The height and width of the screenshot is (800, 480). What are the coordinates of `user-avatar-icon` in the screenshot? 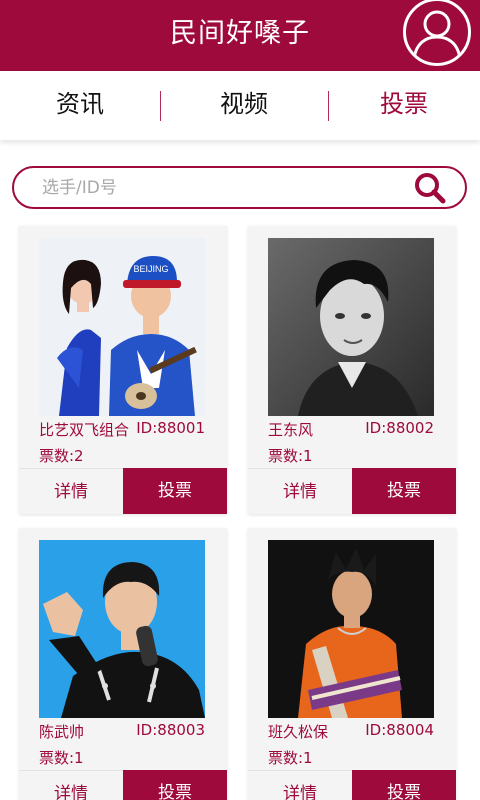 It's located at (437, 33).